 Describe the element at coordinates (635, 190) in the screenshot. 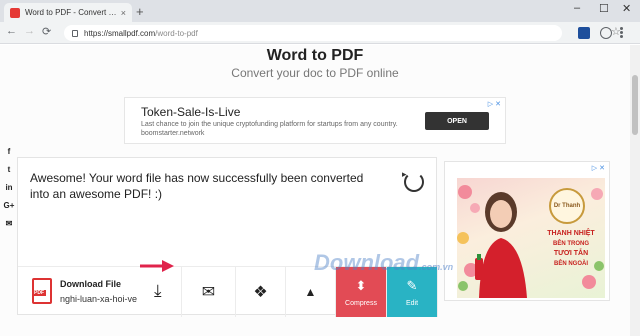

I see `page-scrollbar` at that location.